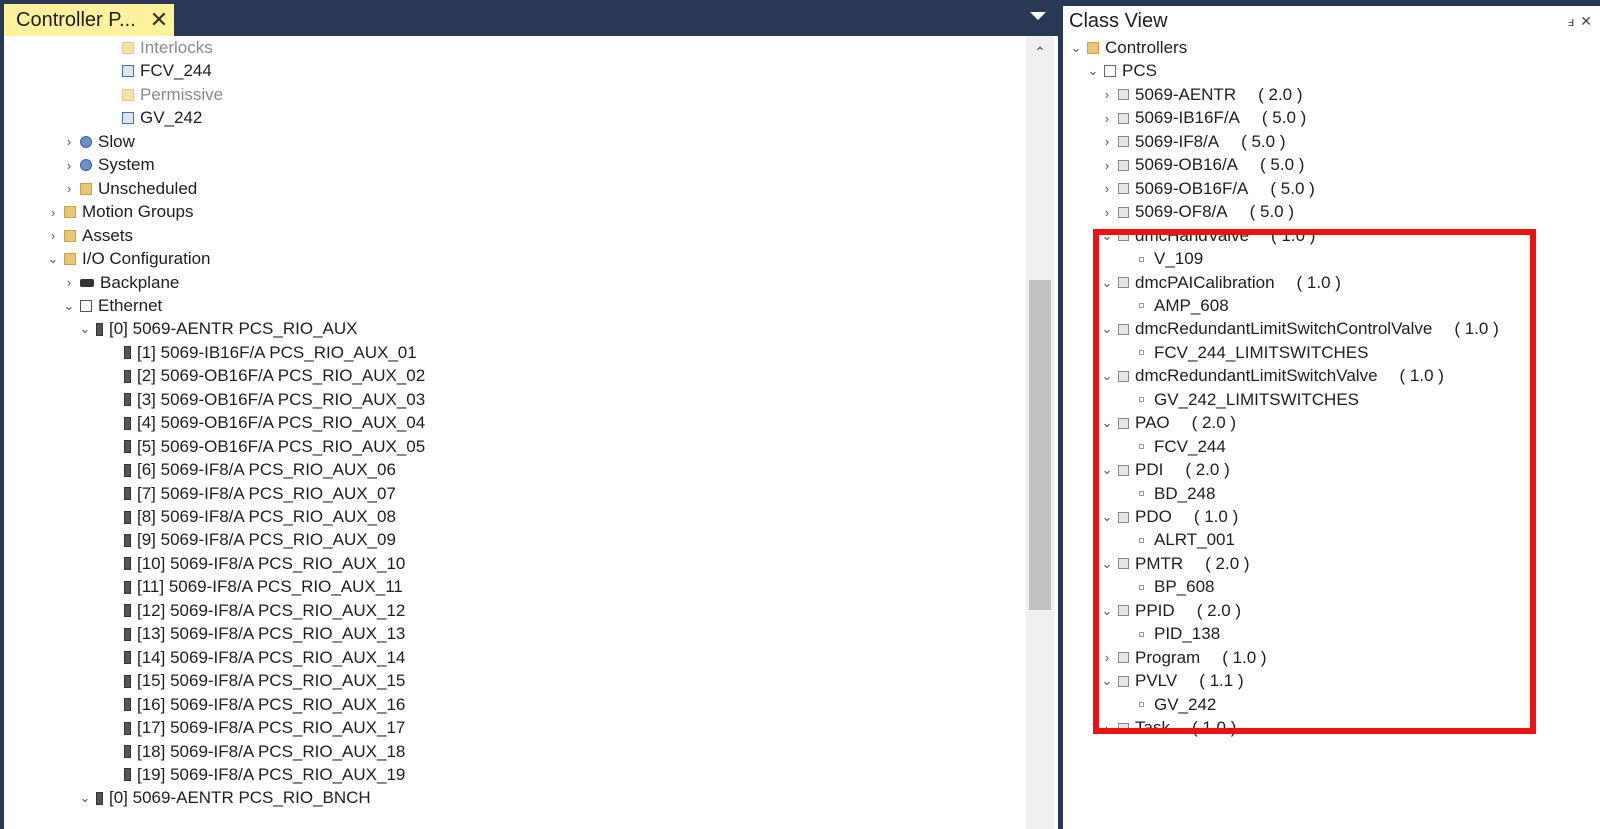  What do you see at coordinates (1175, 564) in the screenshot?
I see `tree-item: ⌄ PMTR ( 2.0 )` at bounding box center [1175, 564].